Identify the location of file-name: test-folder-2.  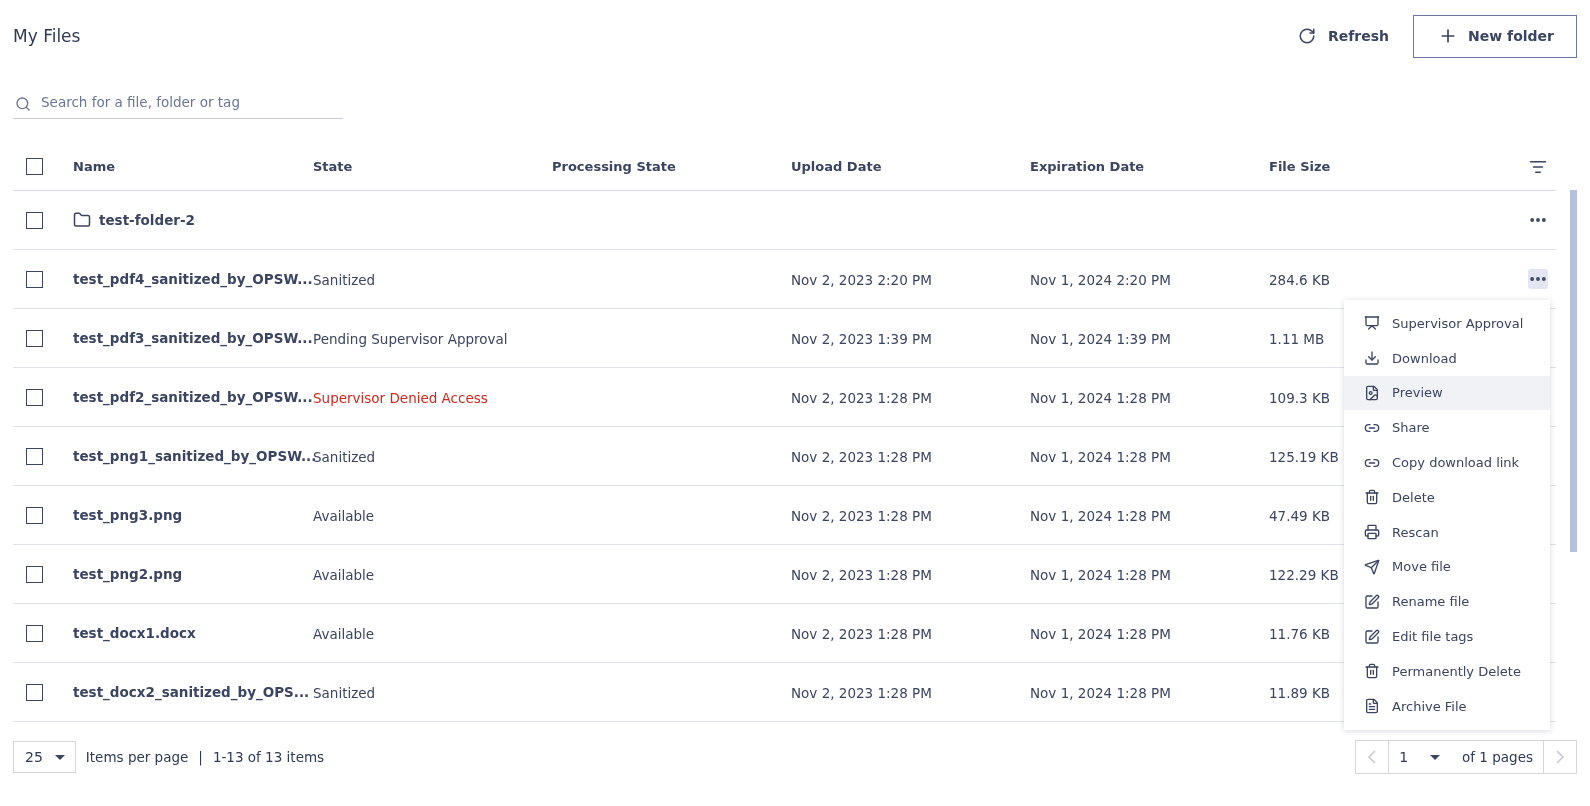
(147, 220).